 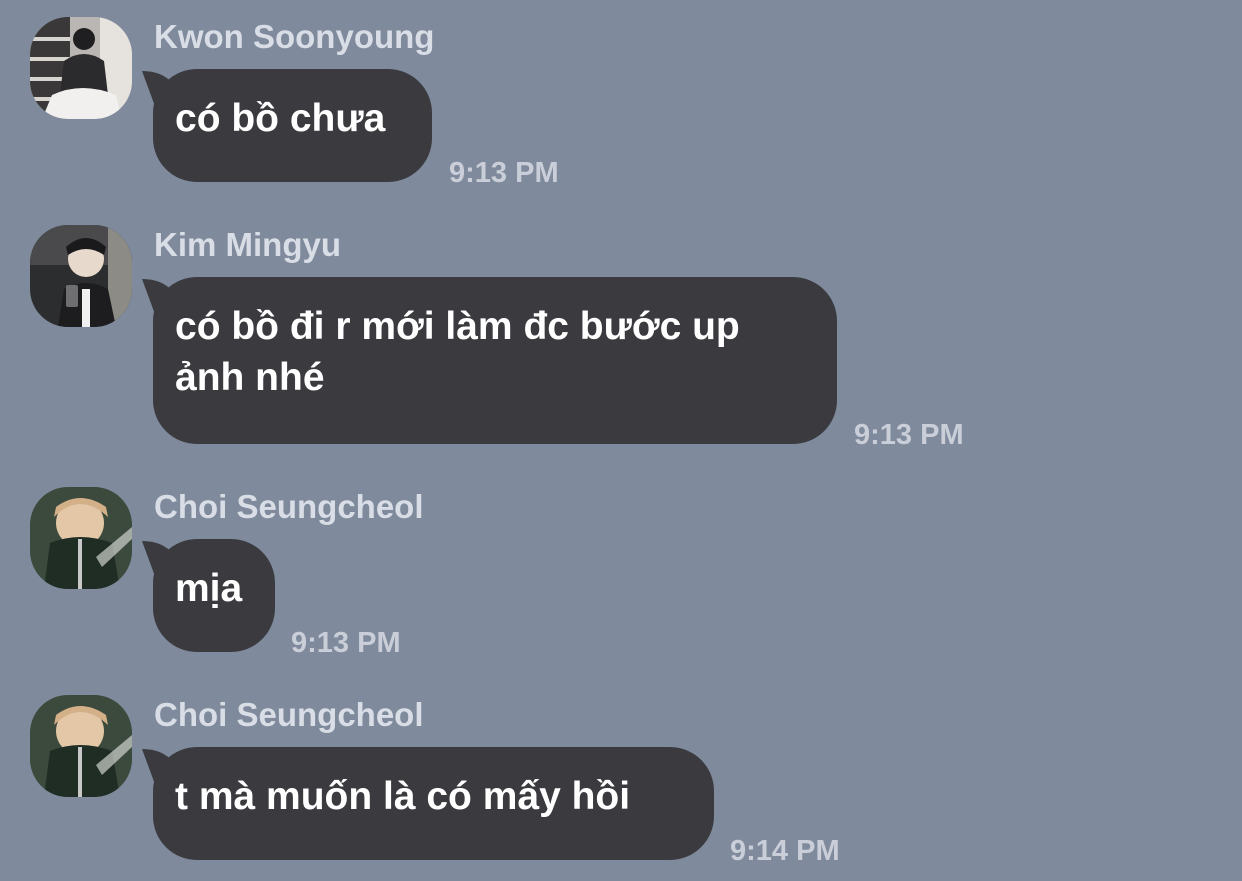 I want to click on message-text-line: ảnh nhé, so click(x=250, y=377).